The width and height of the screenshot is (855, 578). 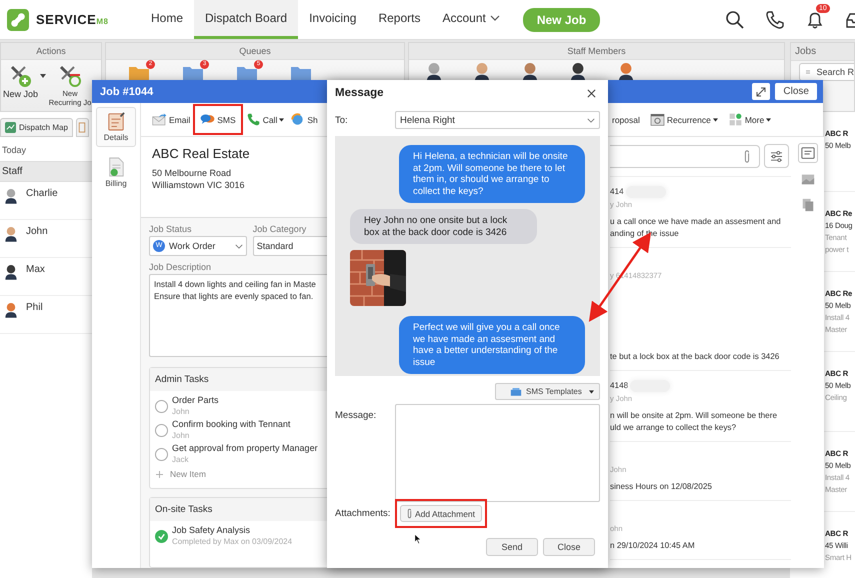 What do you see at coordinates (171, 229) in the screenshot?
I see `field-label: Job Status` at bounding box center [171, 229].